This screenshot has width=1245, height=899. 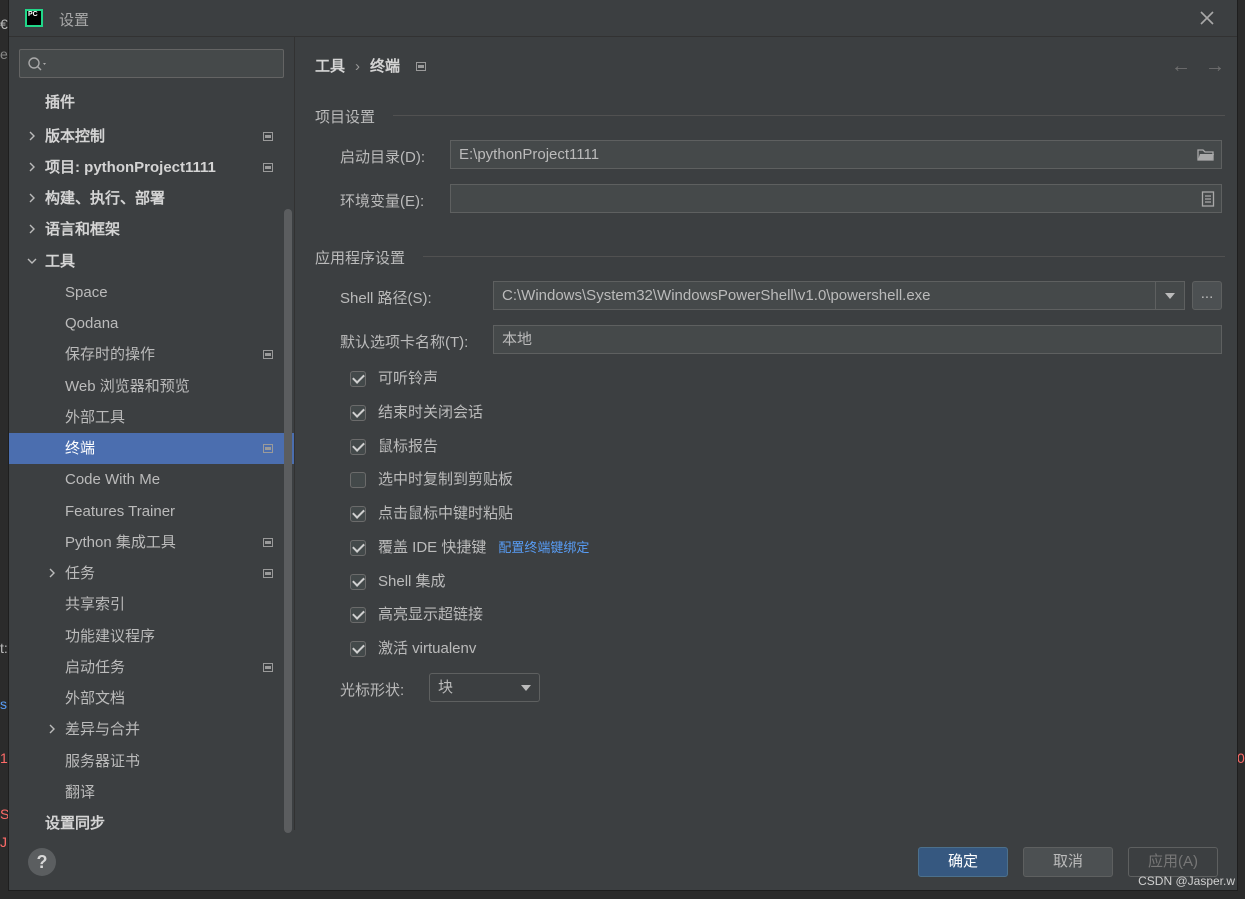 I want to click on sidebar-item-label: 外部工具, so click(x=95, y=417).